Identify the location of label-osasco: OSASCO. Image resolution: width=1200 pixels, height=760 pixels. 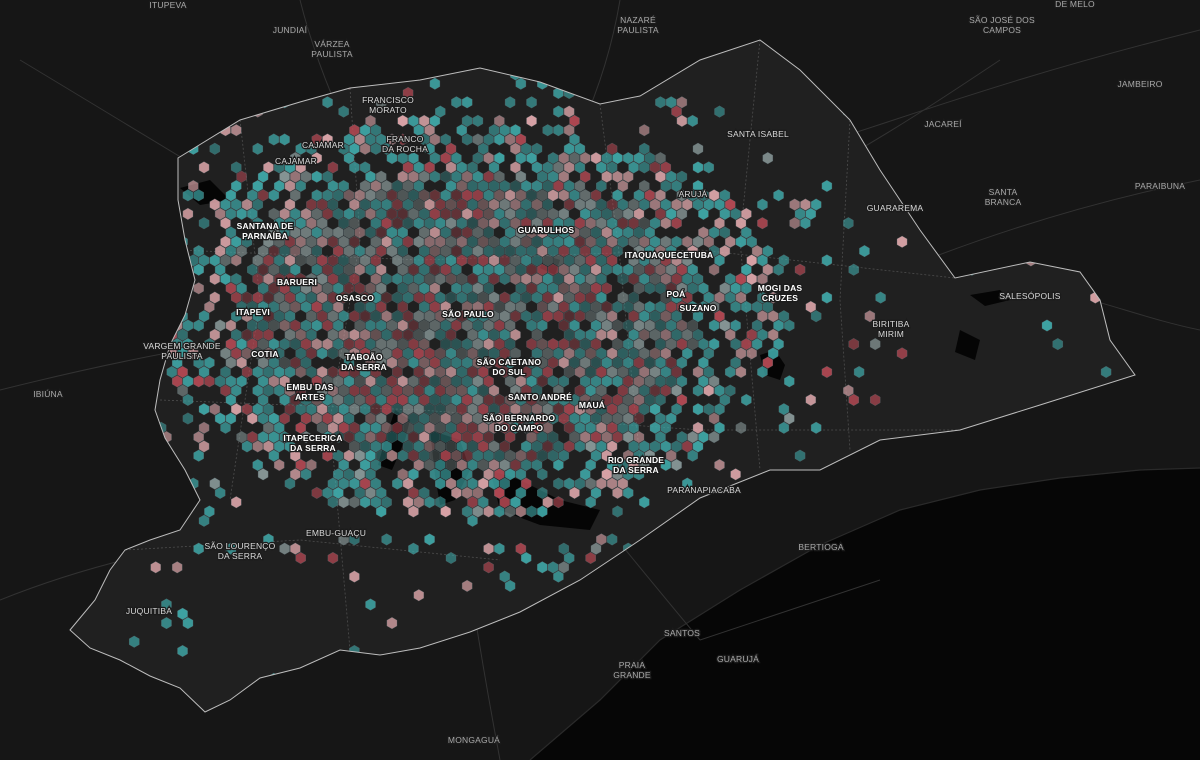
(355, 298).